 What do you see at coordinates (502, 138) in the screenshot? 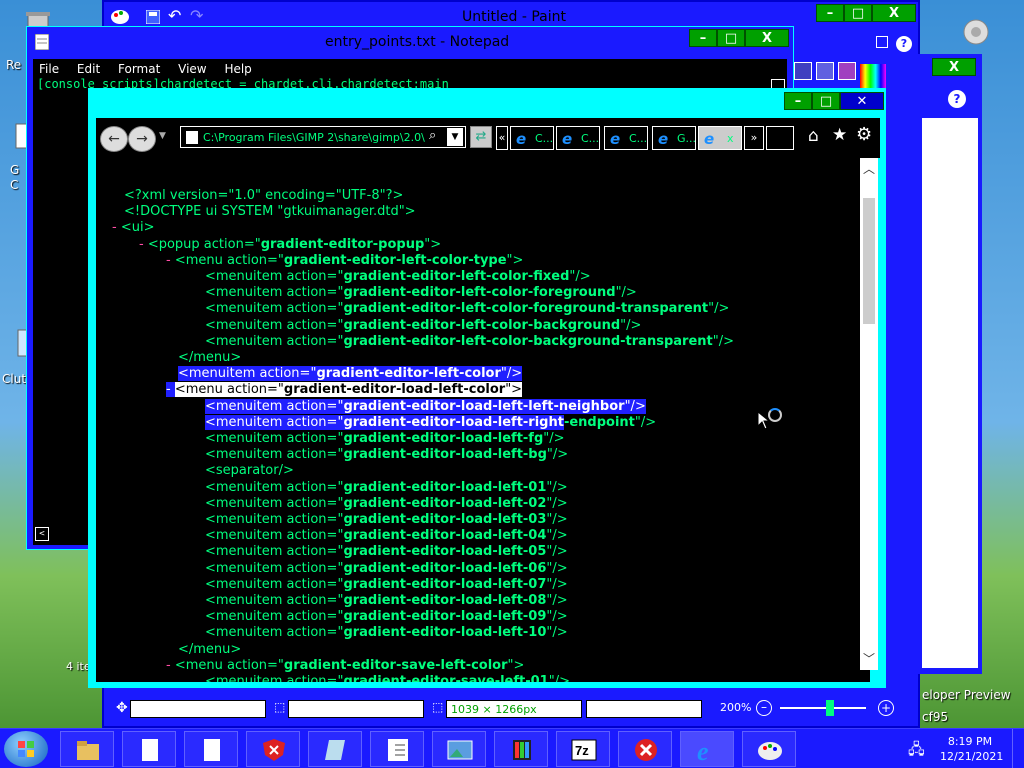
I see `tabs-scroll-left: «` at bounding box center [502, 138].